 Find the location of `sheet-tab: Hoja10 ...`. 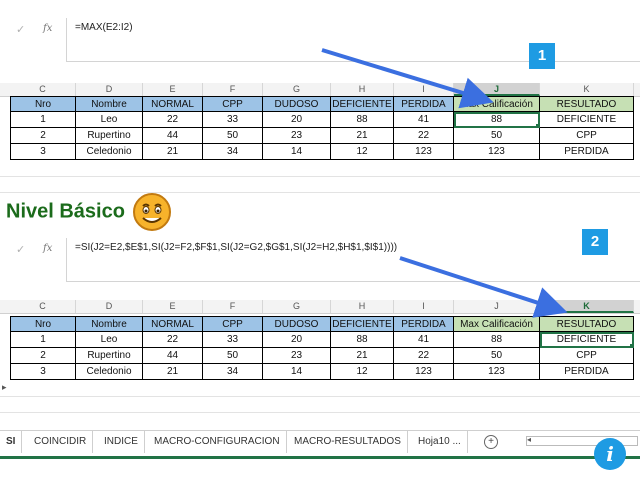

sheet-tab: Hoja10 ... is located at coordinates (440, 442).